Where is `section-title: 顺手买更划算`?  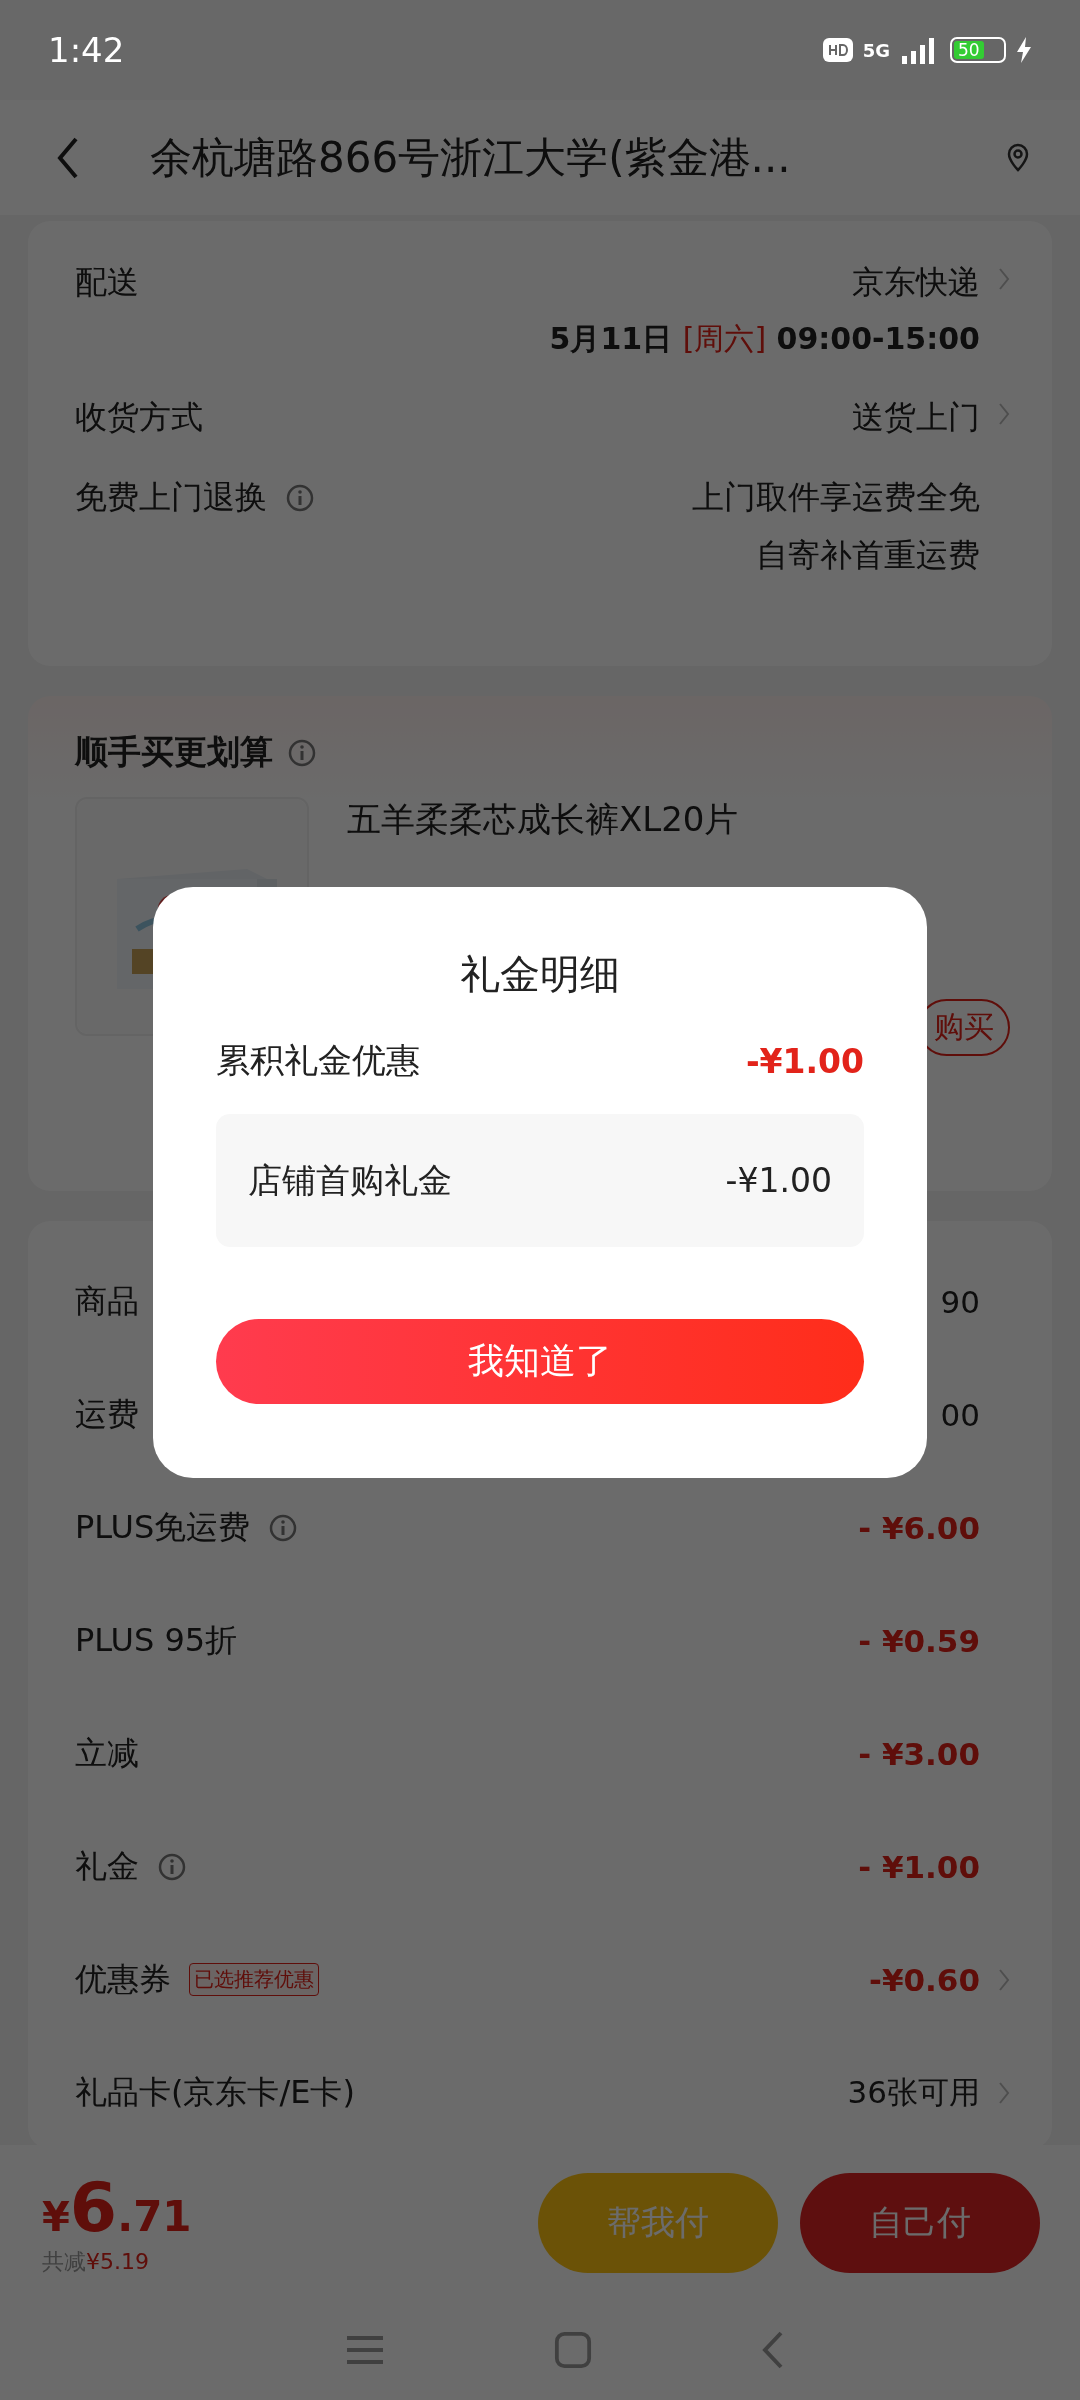 section-title: 顺手买更划算 is located at coordinates (174, 752).